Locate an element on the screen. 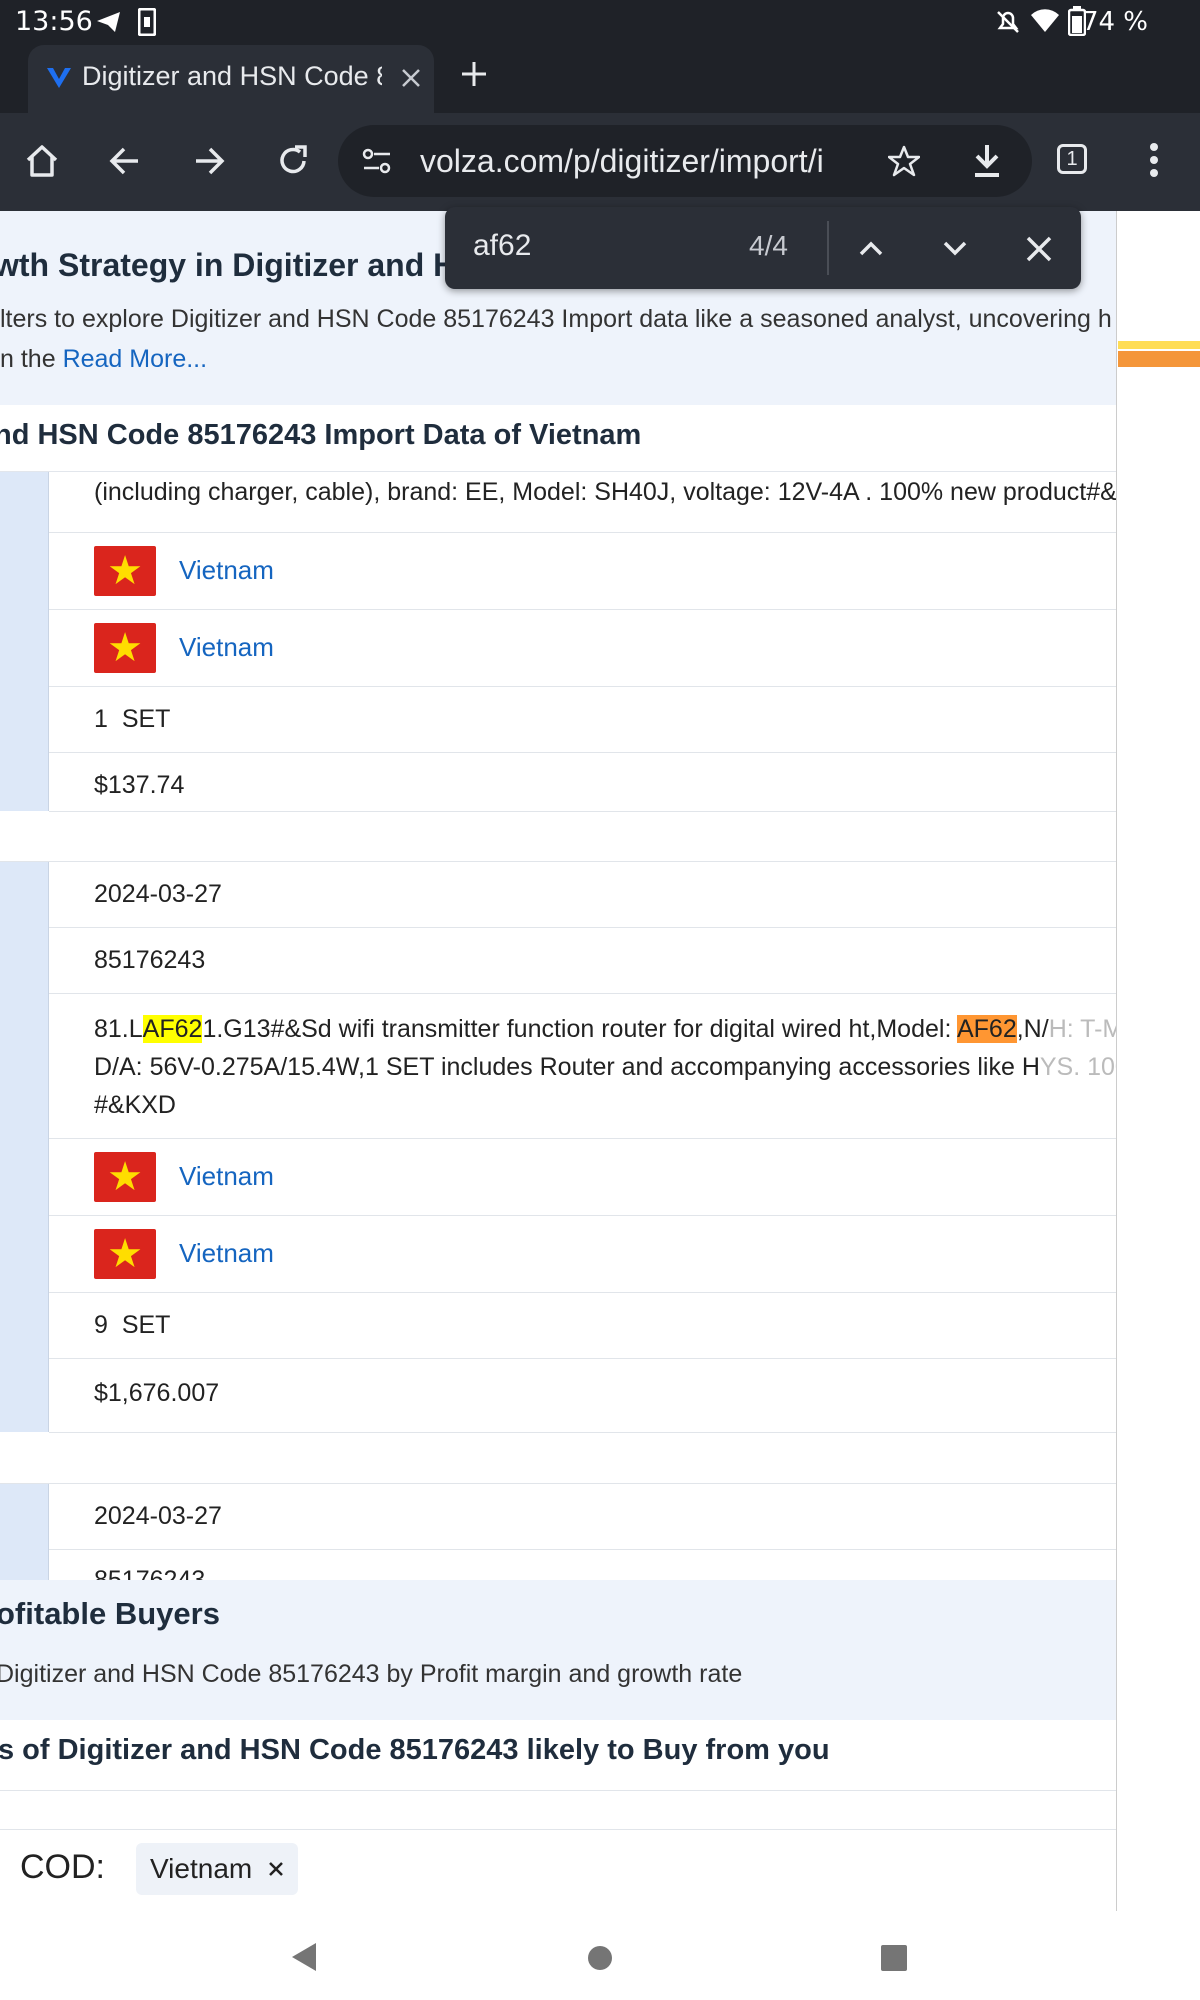 Image resolution: width=1200 pixels, height=2000 pixels. next-match-icon is located at coordinates (955, 248).